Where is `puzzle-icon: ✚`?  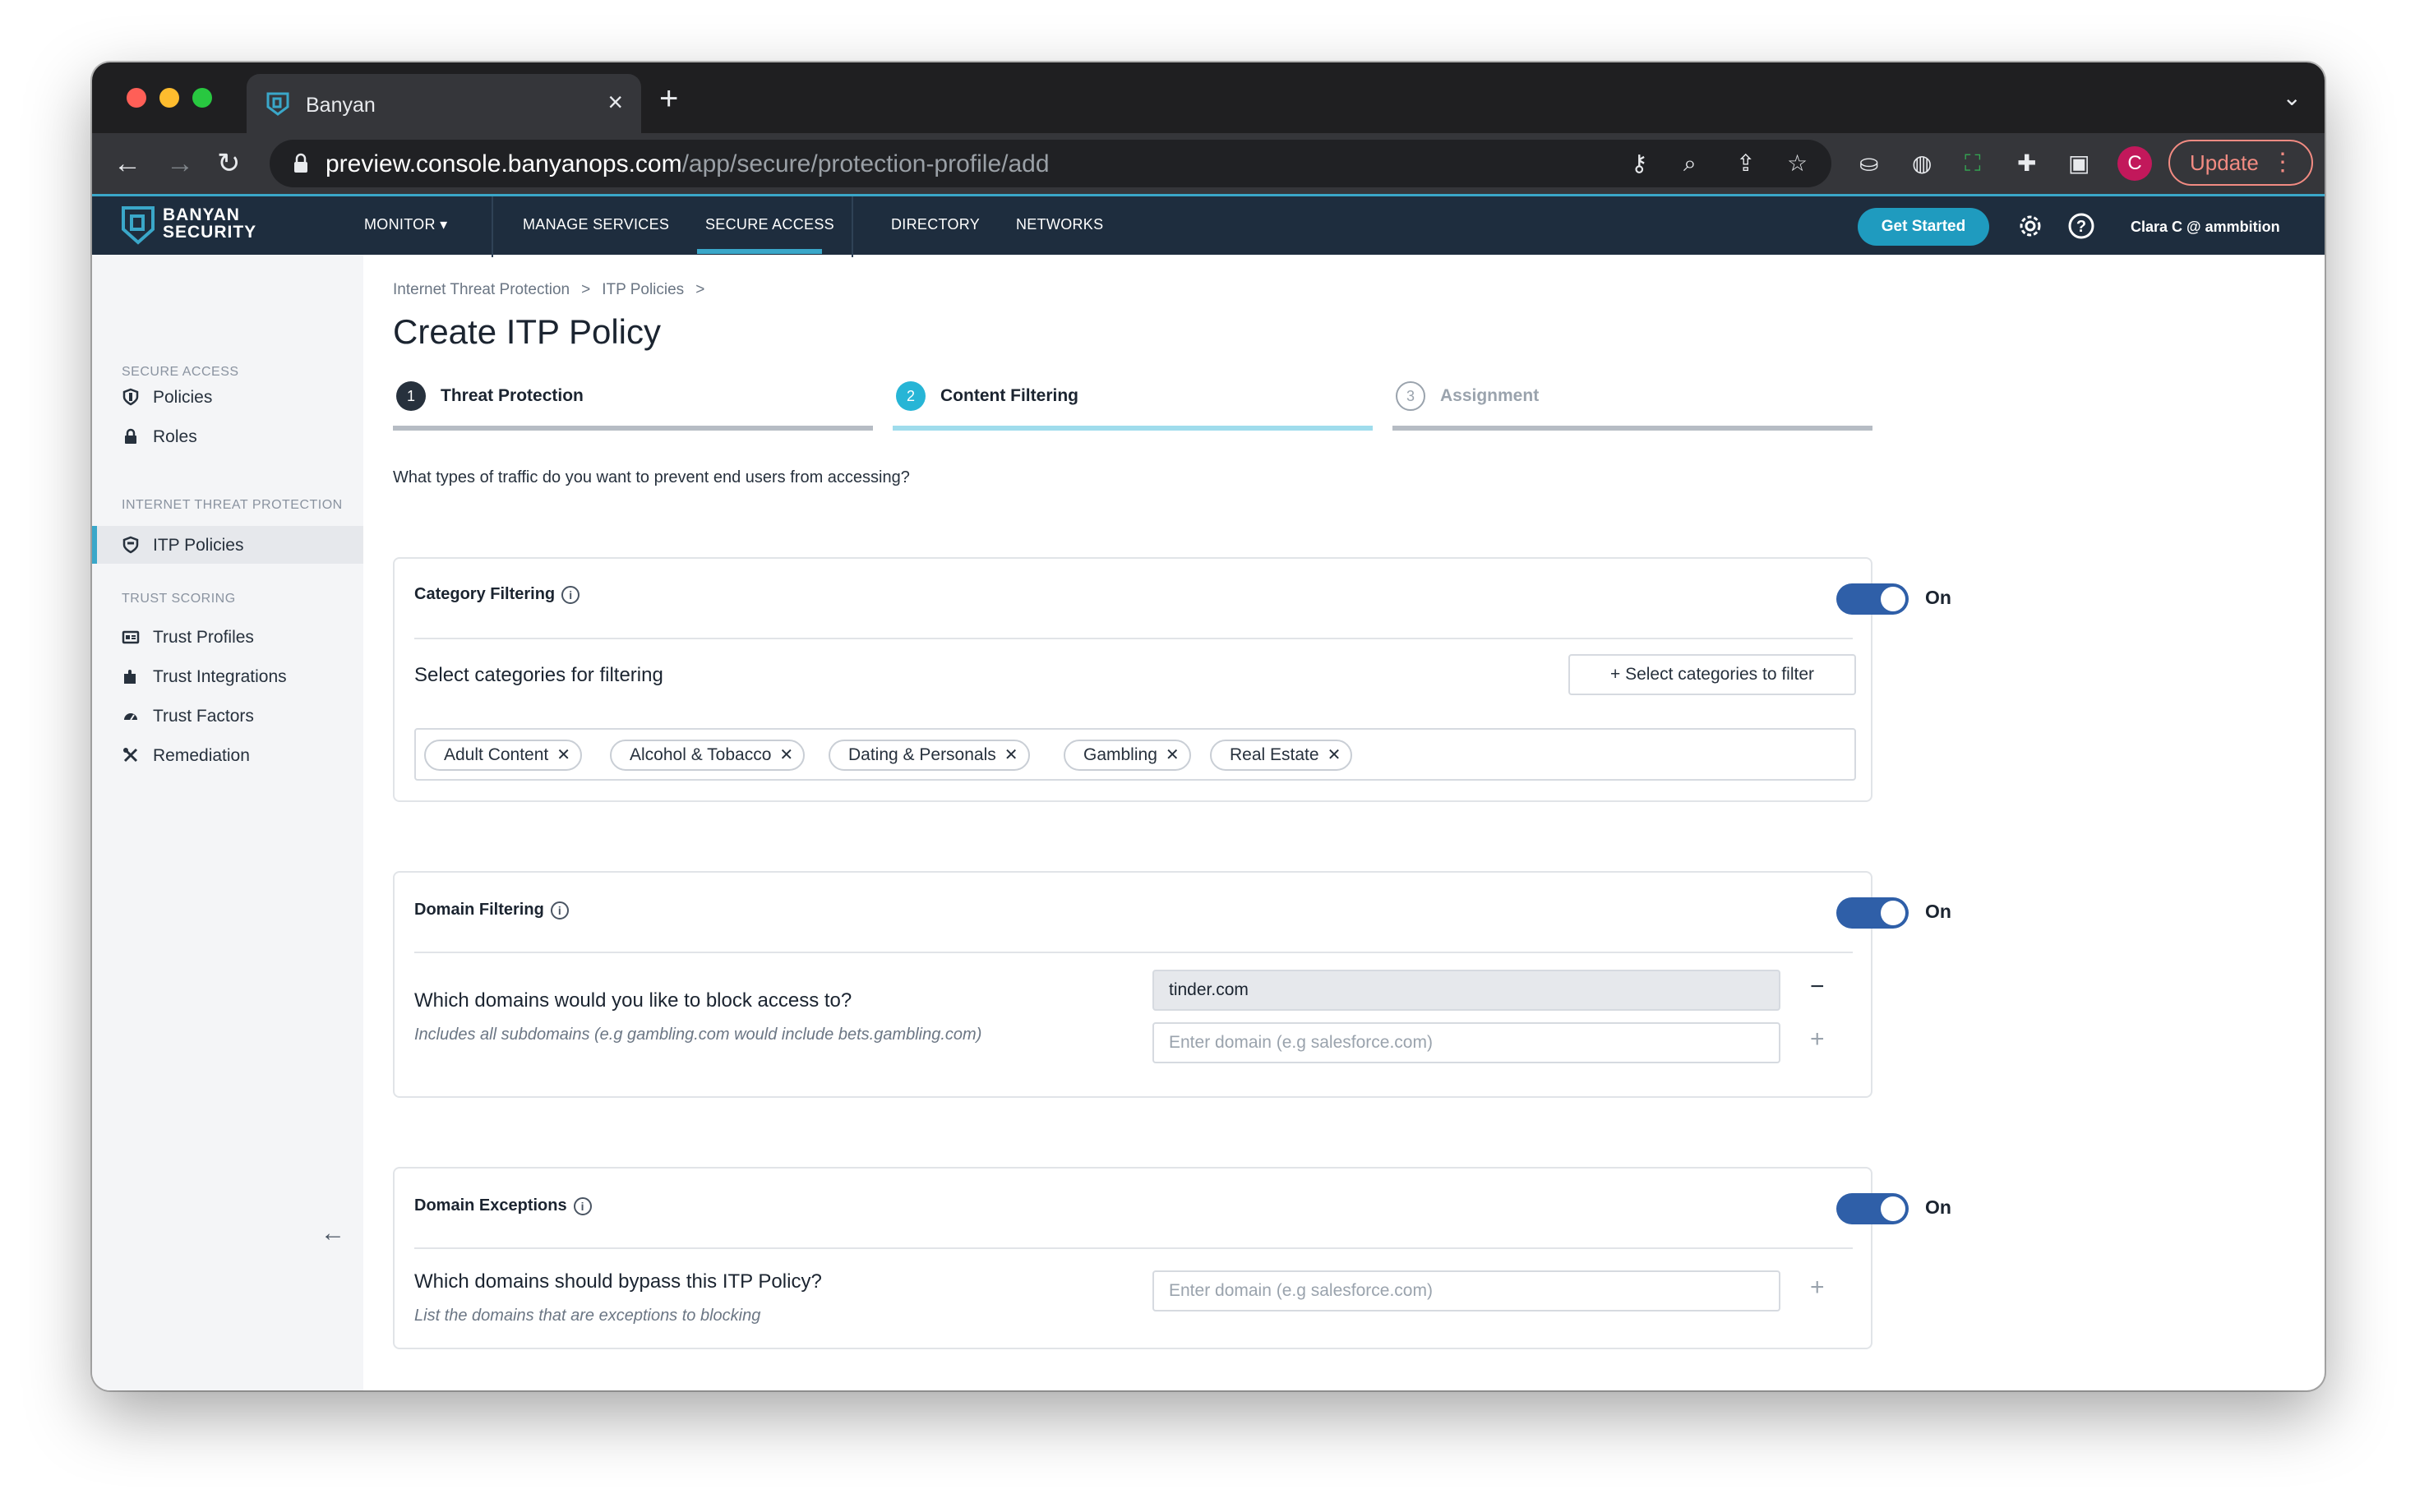 puzzle-icon: ✚ is located at coordinates (2027, 163).